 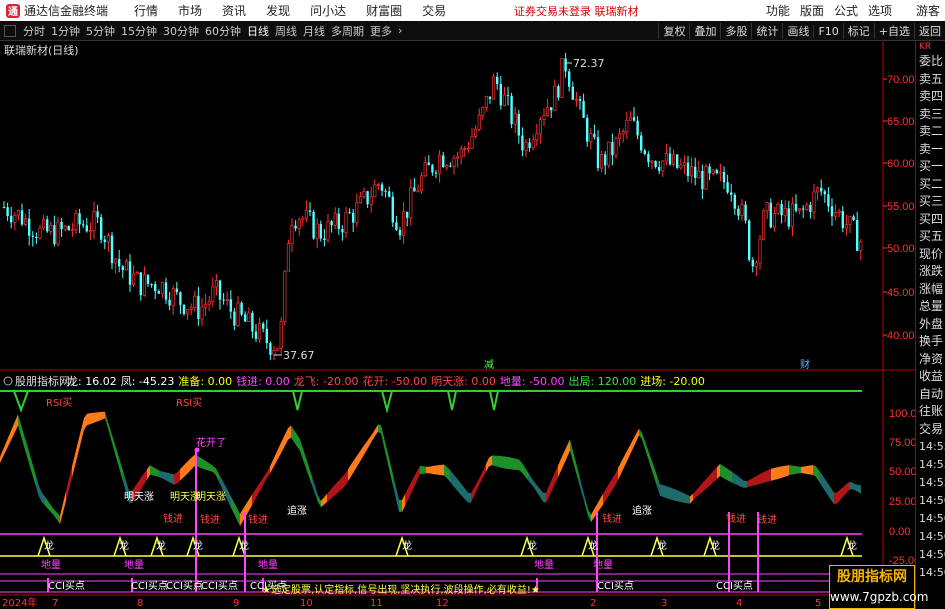 I want to click on sidebar-item: 买三, so click(x=930, y=202).